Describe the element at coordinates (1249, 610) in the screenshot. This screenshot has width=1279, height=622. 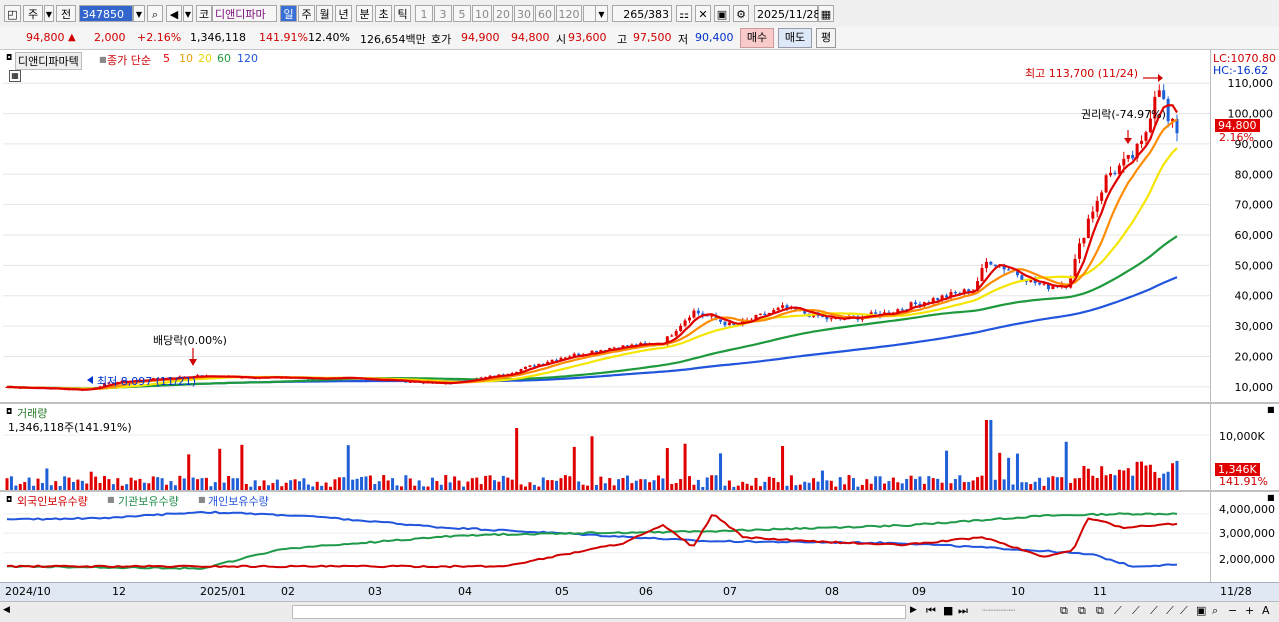
I see `zoom-in-icon: +` at that location.